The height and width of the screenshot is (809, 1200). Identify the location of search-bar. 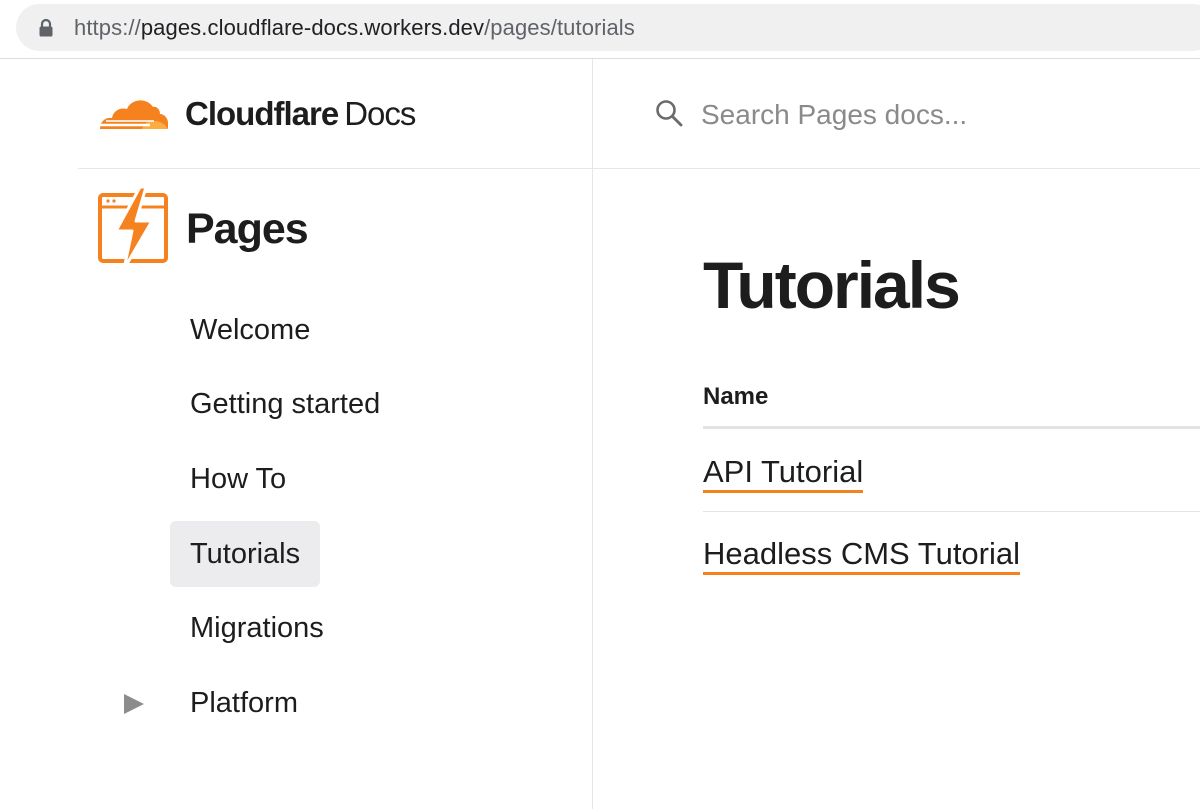
(896, 114).